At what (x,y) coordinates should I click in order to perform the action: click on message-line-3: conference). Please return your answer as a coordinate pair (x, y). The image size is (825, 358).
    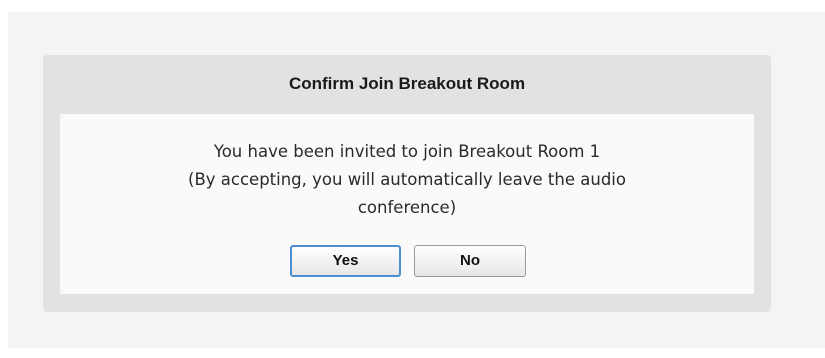
    Looking at the image, I should click on (407, 207).